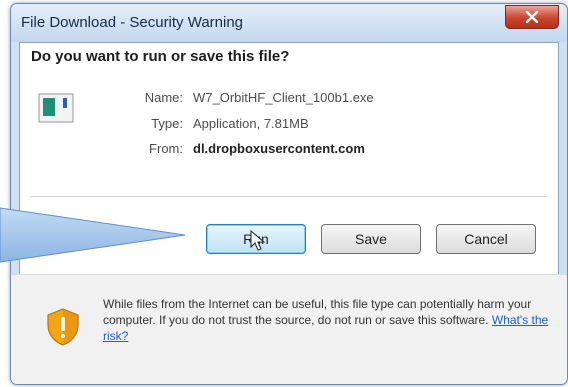 This screenshot has height=387, width=568. Describe the element at coordinates (132, 22) in the screenshot. I see `dialog-title: File Download - Security Warning` at that location.